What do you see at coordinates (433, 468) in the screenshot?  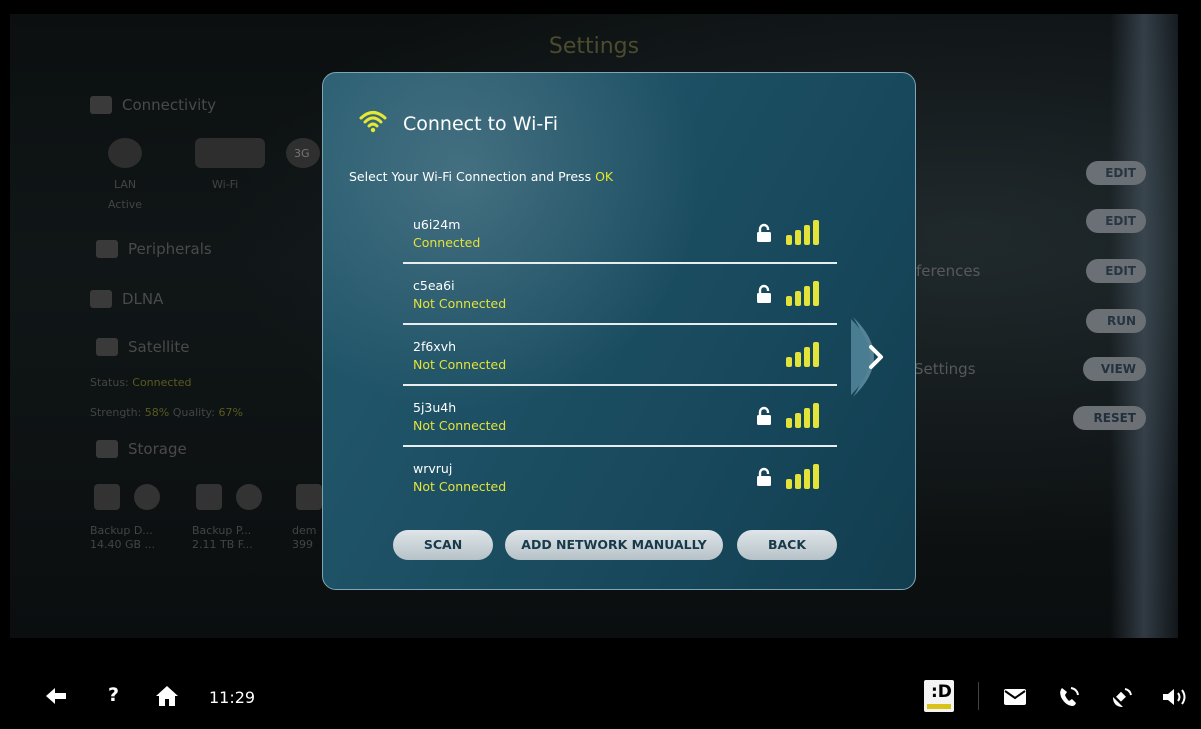 I see `network-name: wrvruj` at bounding box center [433, 468].